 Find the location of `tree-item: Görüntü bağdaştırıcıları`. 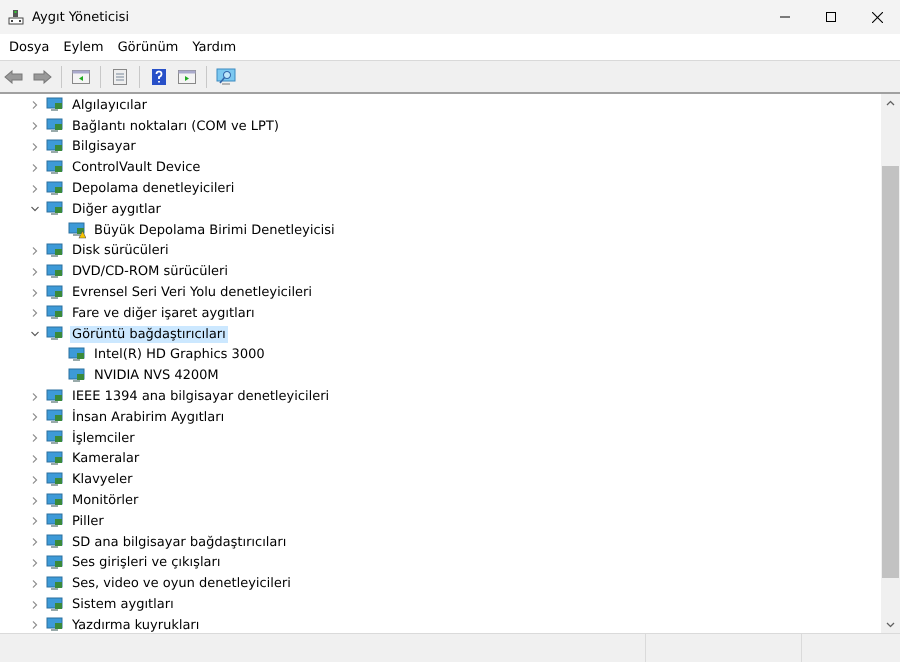

tree-item: Görüntü bağdaştırıcıları is located at coordinates (149, 334).